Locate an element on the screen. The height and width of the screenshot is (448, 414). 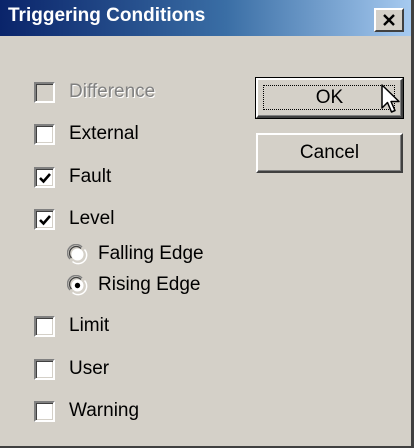
falling-edge-radio is located at coordinates (77, 254).